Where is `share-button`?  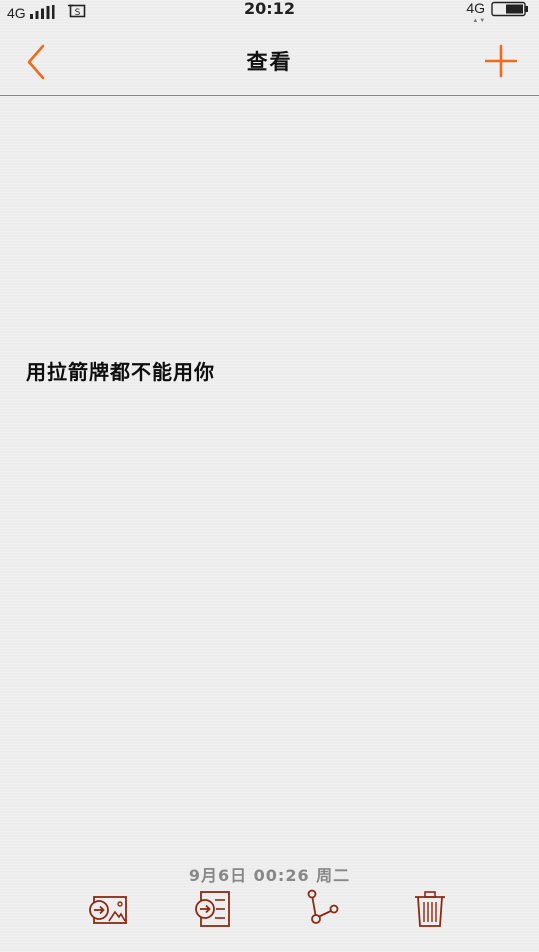 share-button is located at coordinates (324, 910).